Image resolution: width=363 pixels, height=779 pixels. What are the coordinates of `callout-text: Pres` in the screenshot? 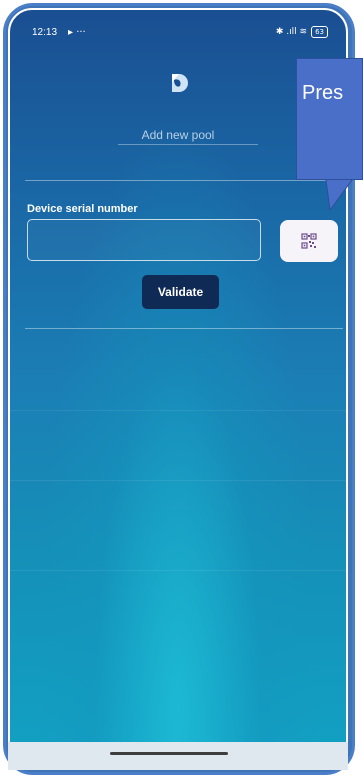 It's located at (323, 93).